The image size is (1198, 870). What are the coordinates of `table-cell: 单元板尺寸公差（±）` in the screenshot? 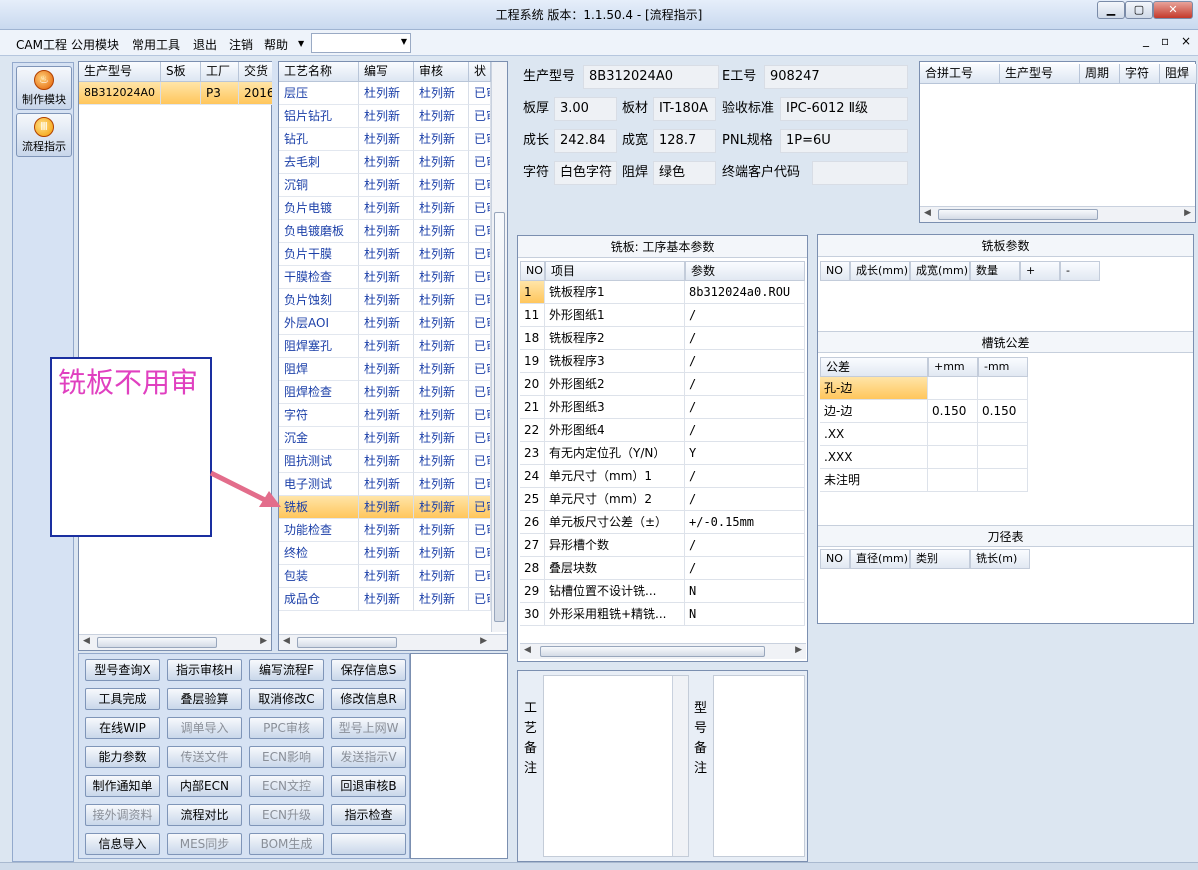 It's located at (615, 522).